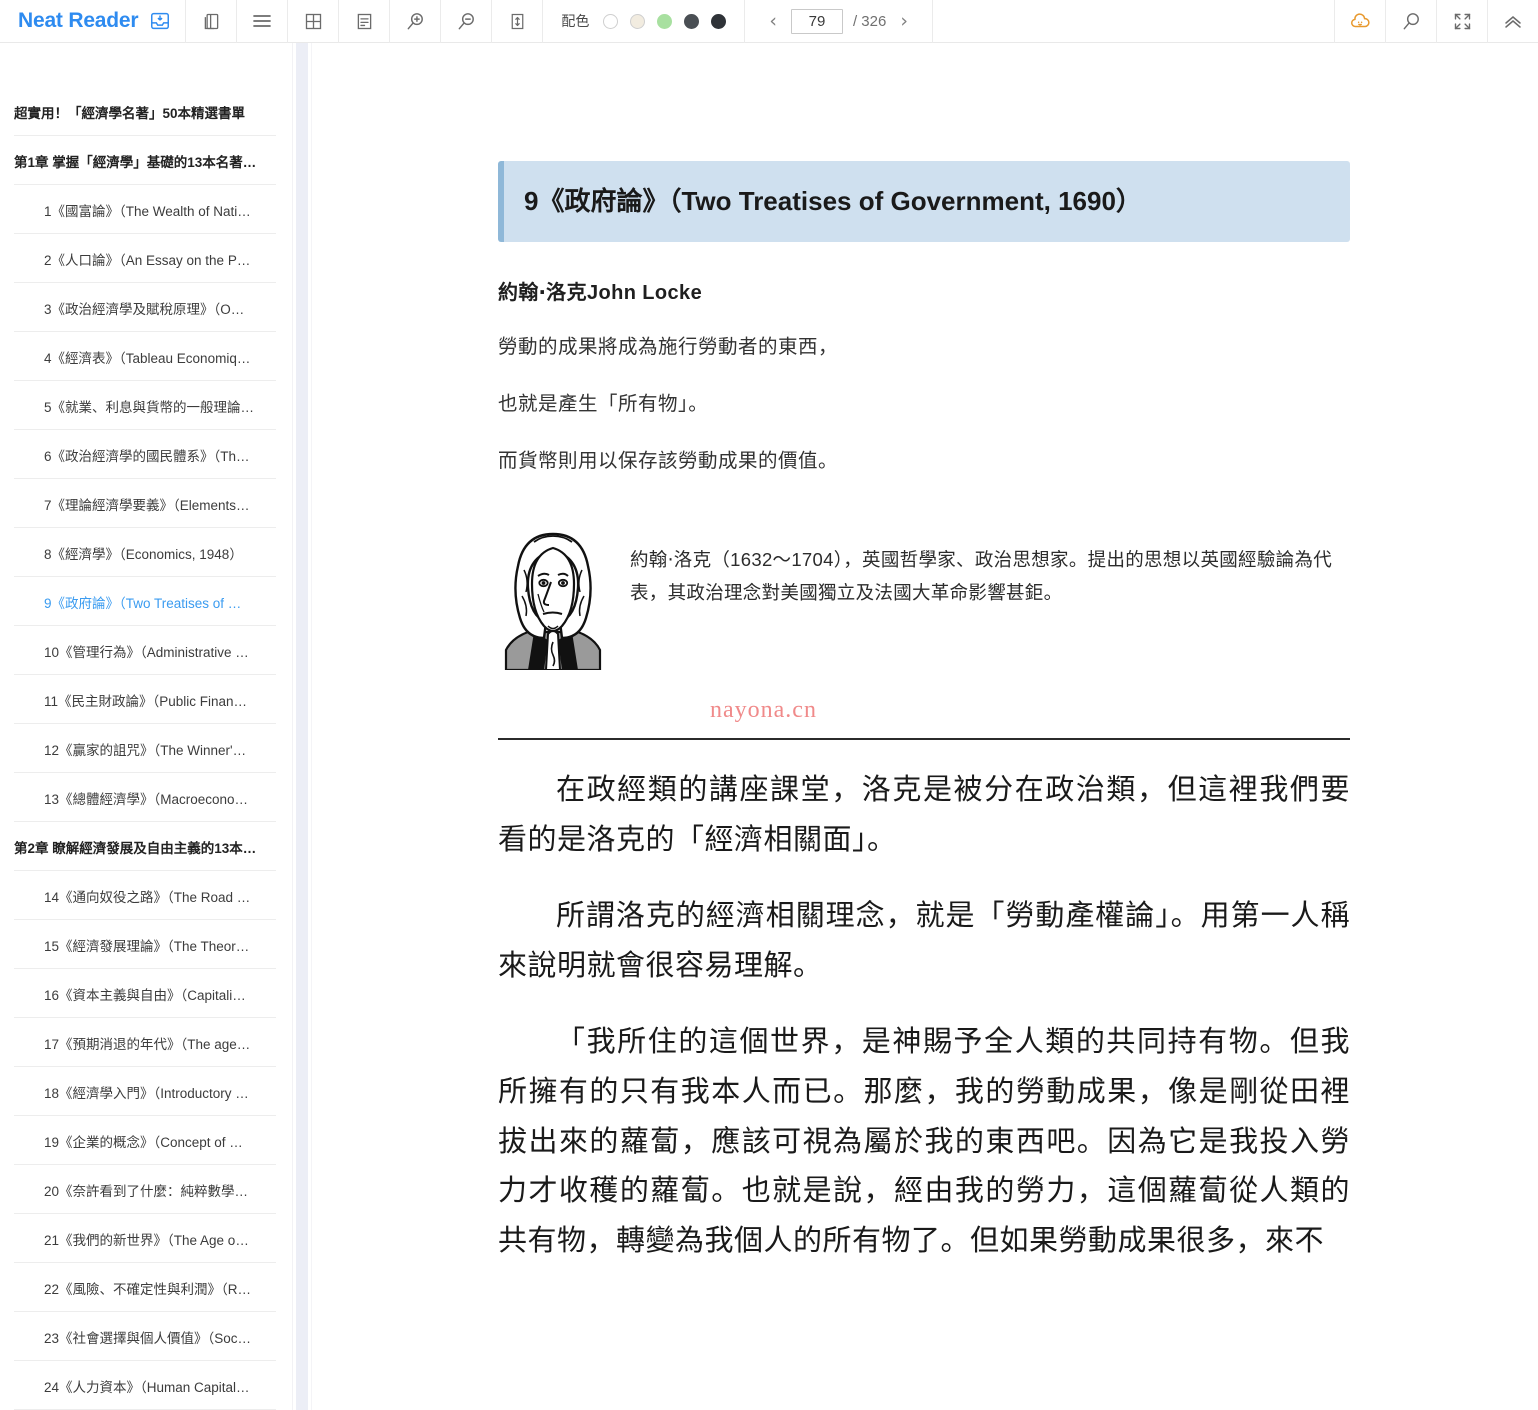  I want to click on collapse-up-icon, so click(1513, 21).